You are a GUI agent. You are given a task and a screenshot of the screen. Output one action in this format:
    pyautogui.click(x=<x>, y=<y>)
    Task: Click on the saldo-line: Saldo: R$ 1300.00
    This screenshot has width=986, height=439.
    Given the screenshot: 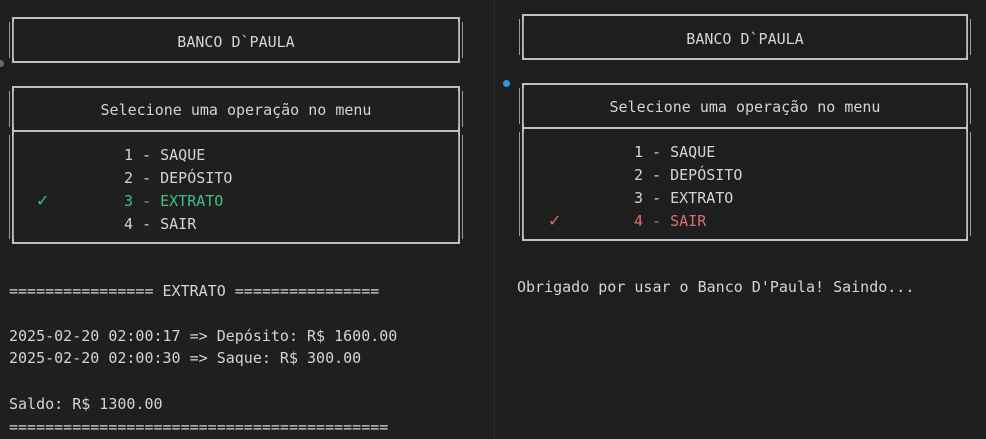 What is the action you would take?
    pyautogui.click(x=86, y=404)
    